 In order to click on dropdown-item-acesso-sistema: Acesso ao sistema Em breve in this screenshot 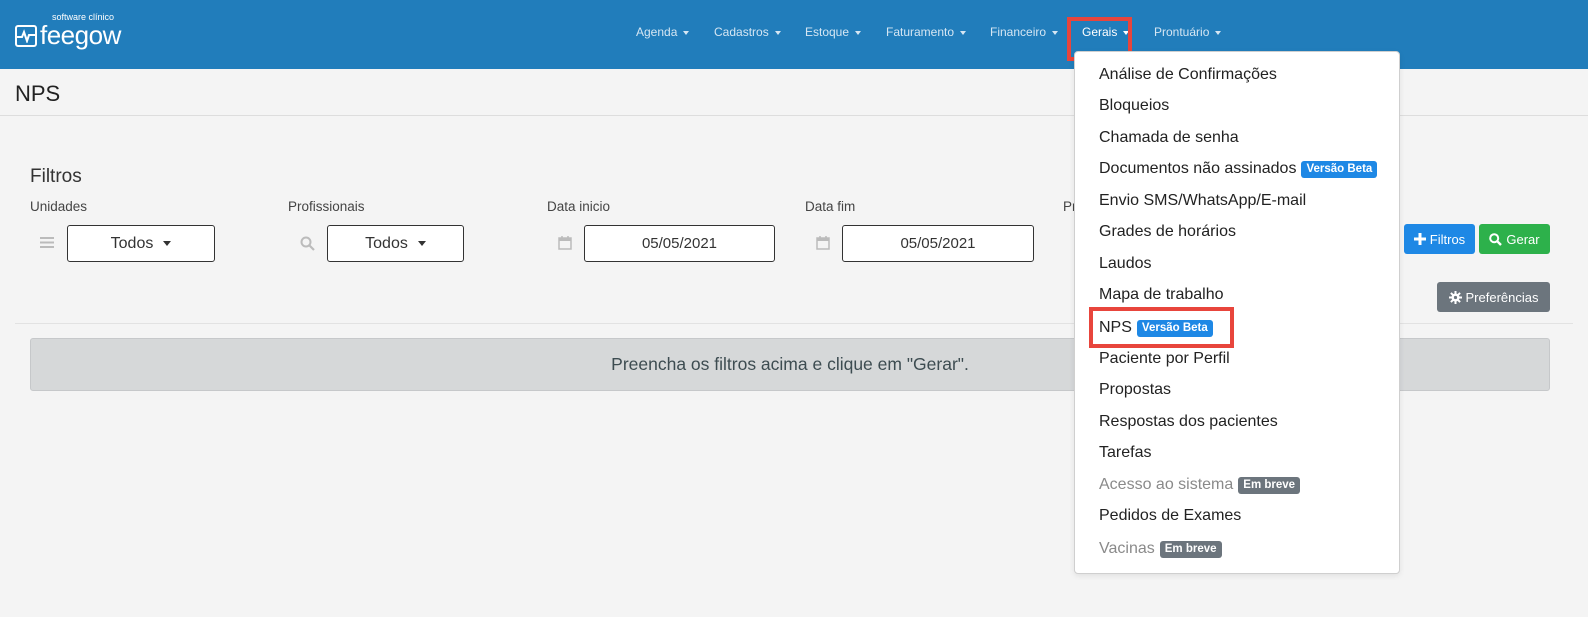, I will do `click(1200, 485)`.